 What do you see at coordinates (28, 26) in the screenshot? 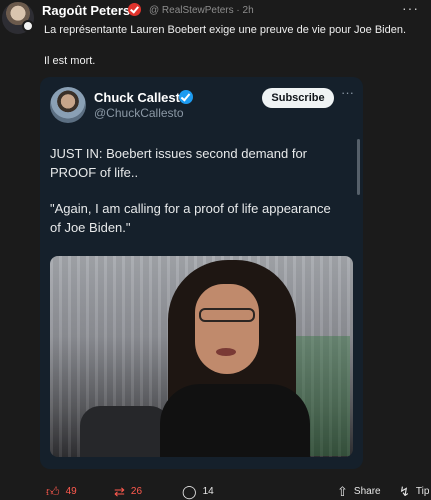
I see `avatar-badge-icon` at bounding box center [28, 26].